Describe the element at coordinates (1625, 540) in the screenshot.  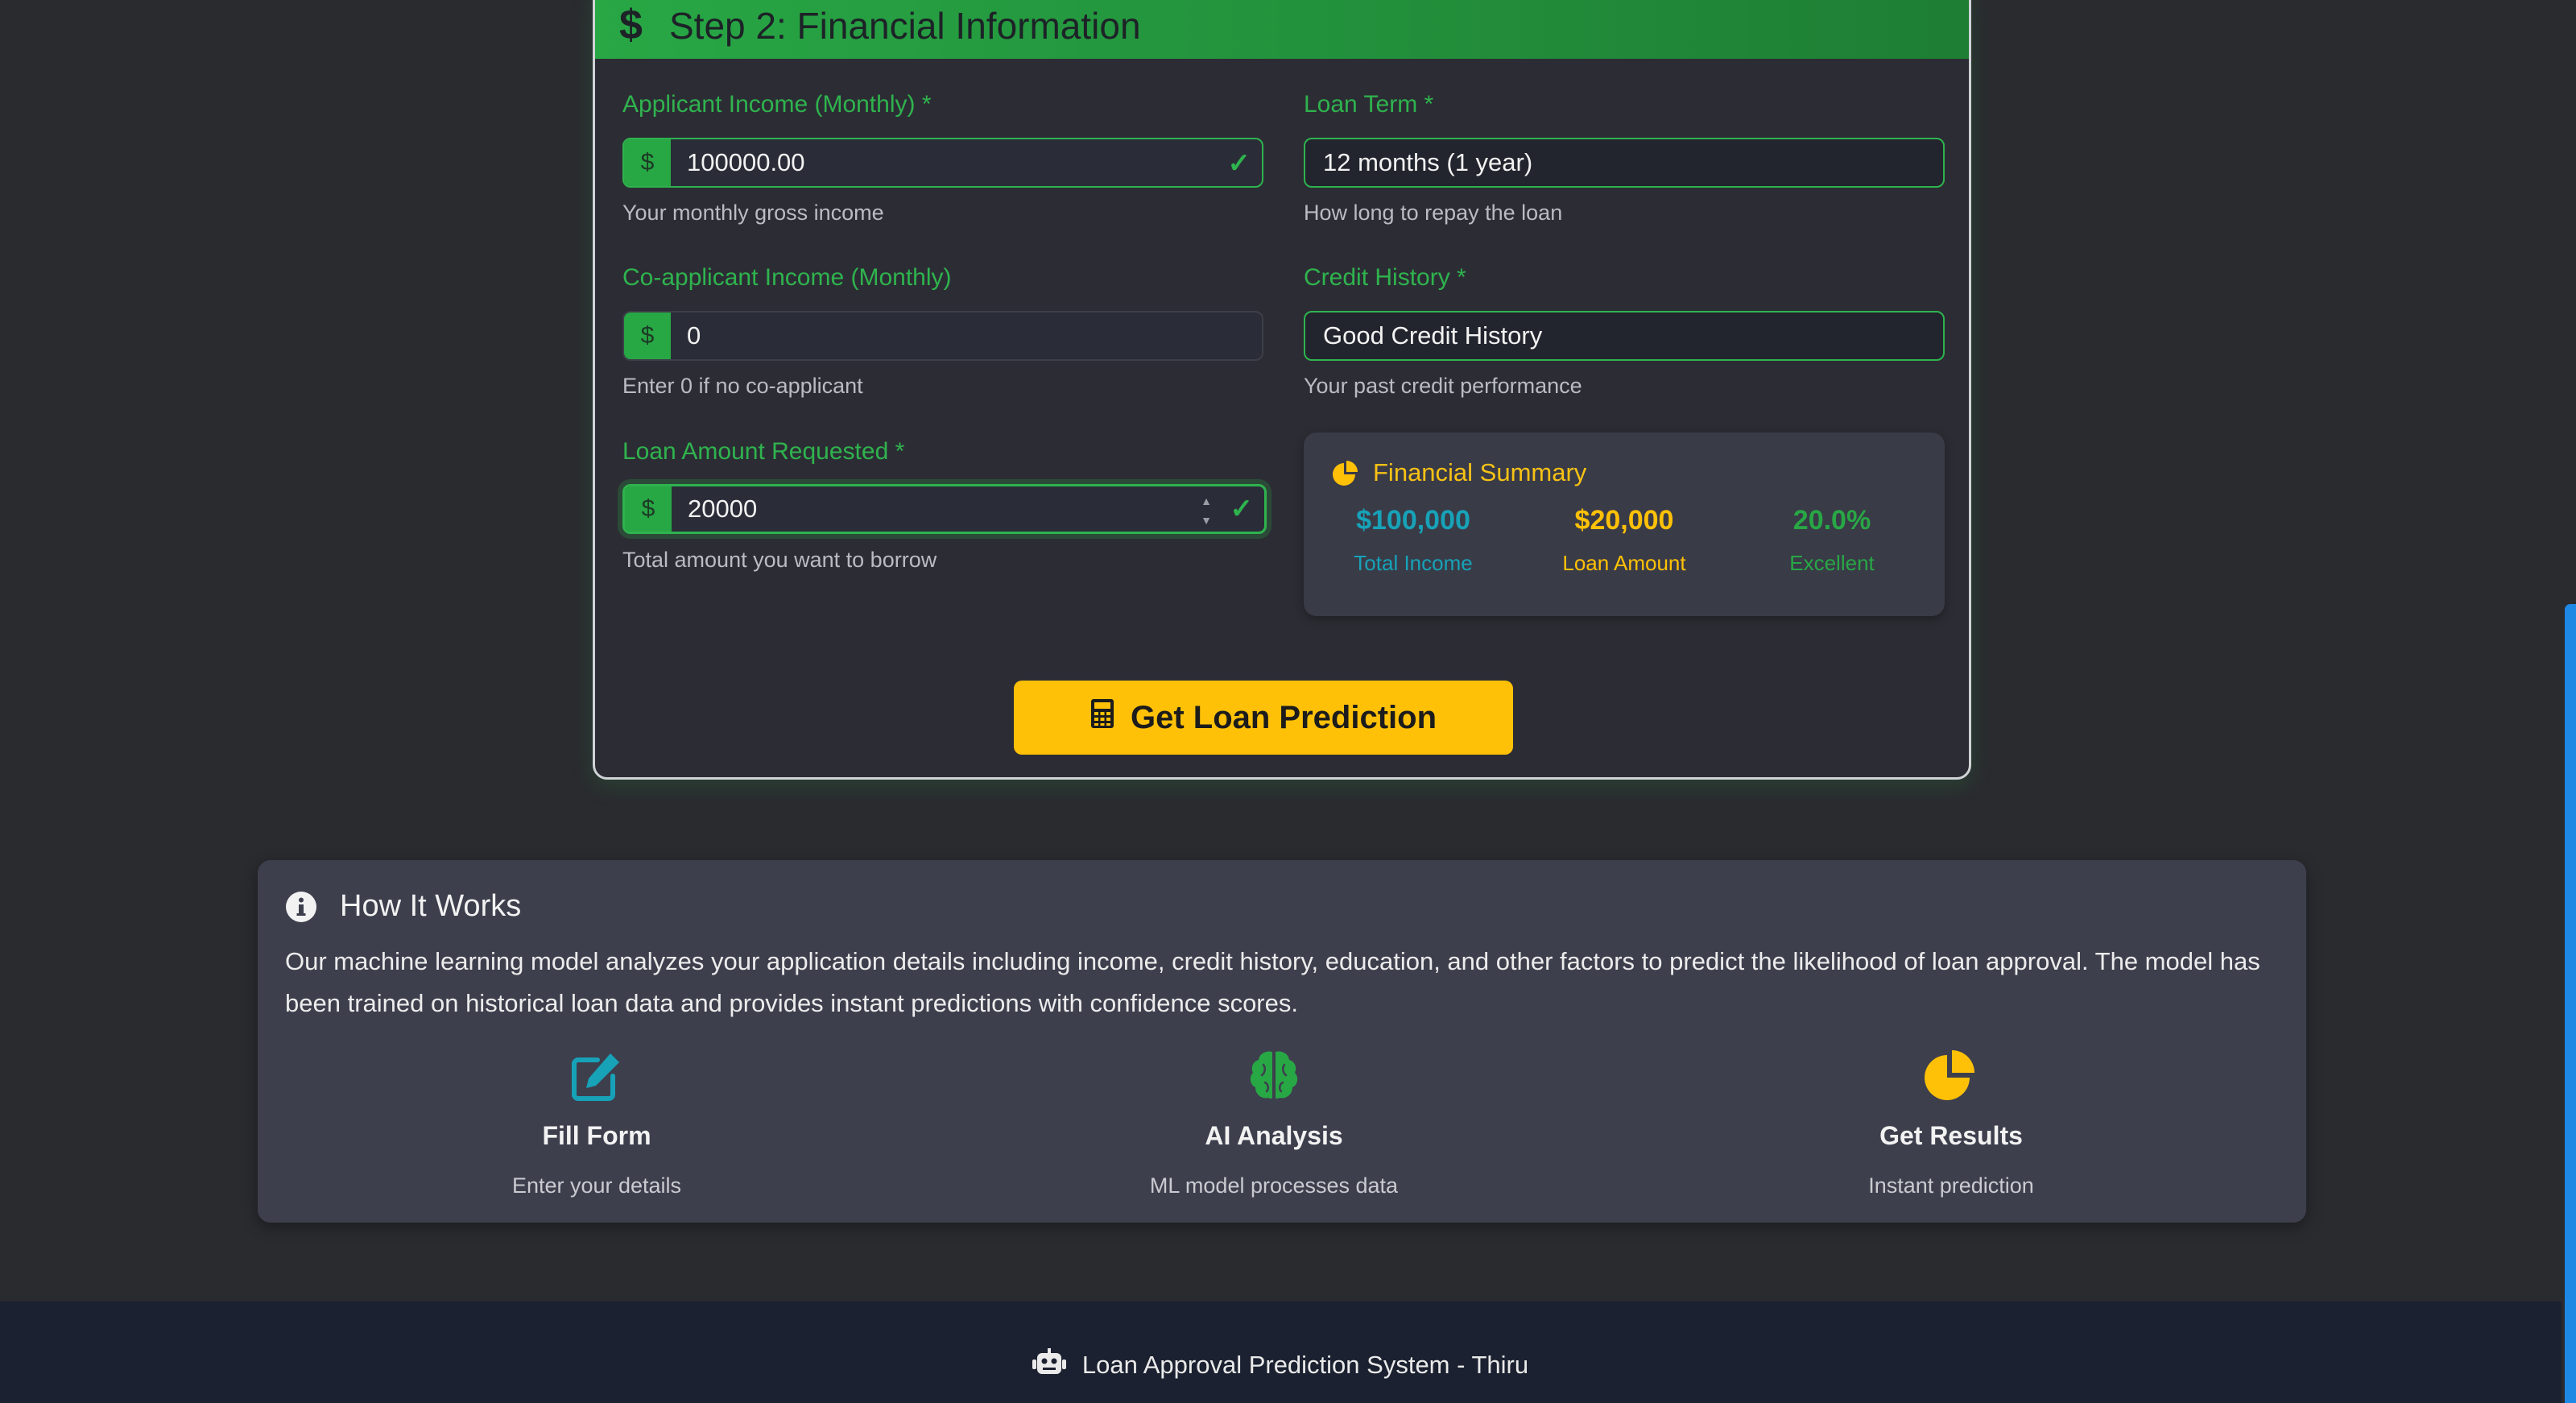
I see `summary-stat-loan-amount: $20,000 Loan Amount` at that location.